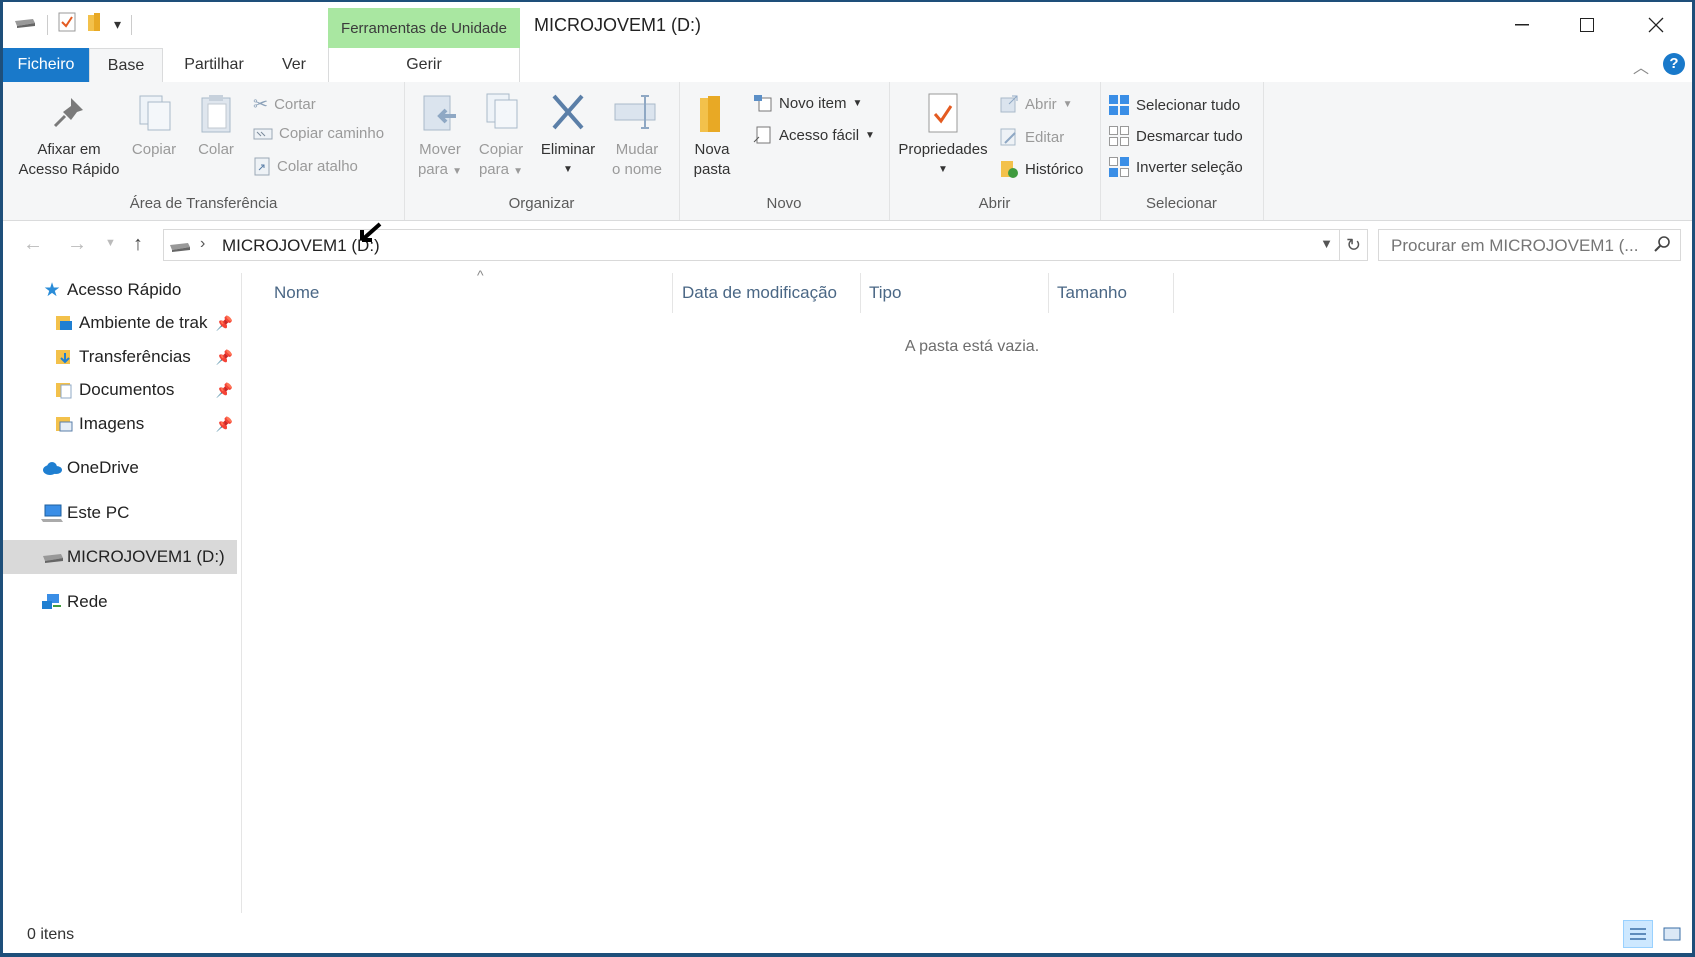  Describe the element at coordinates (568, 136) in the screenshot. I see `delete-button: Eliminar ▼` at that location.